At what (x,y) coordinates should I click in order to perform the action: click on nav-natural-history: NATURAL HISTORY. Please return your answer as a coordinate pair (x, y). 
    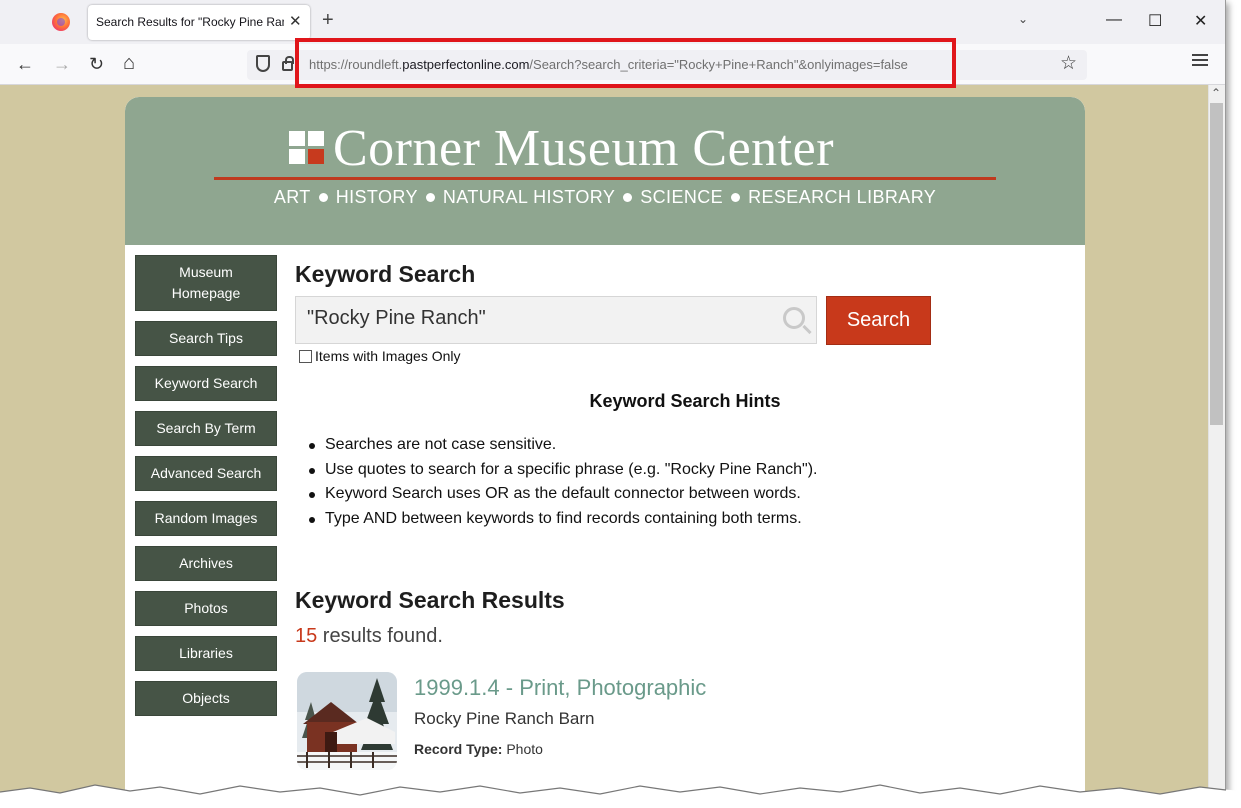
    Looking at the image, I should click on (529, 197).